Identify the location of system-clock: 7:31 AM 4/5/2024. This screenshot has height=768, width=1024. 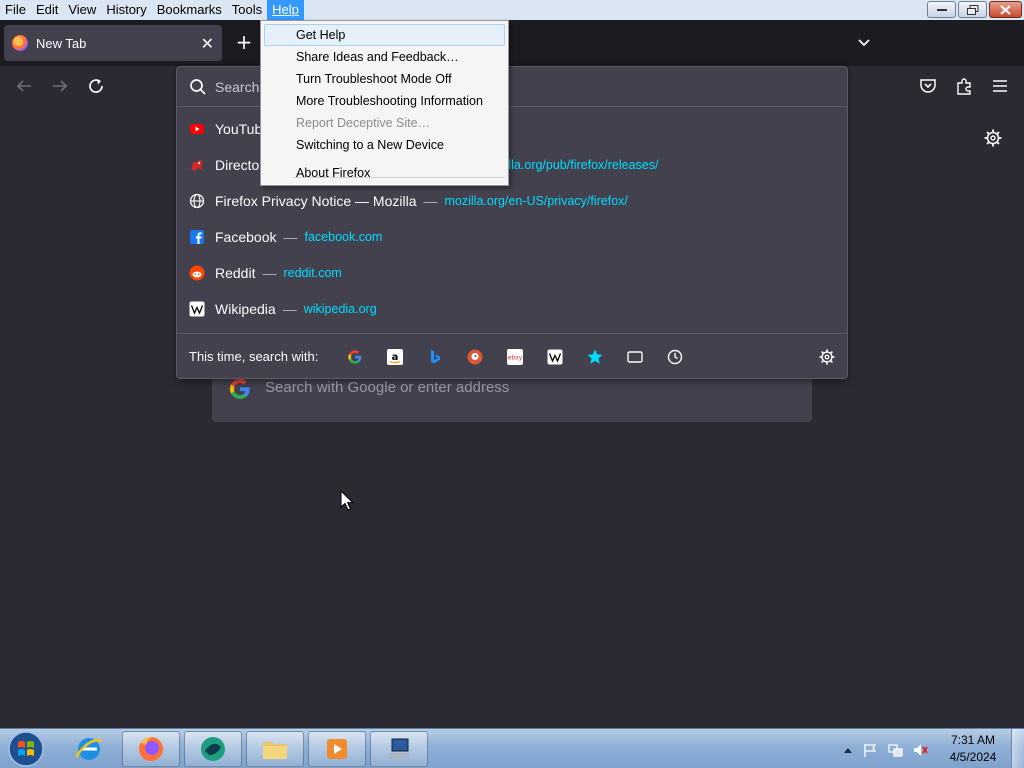
(973, 749).